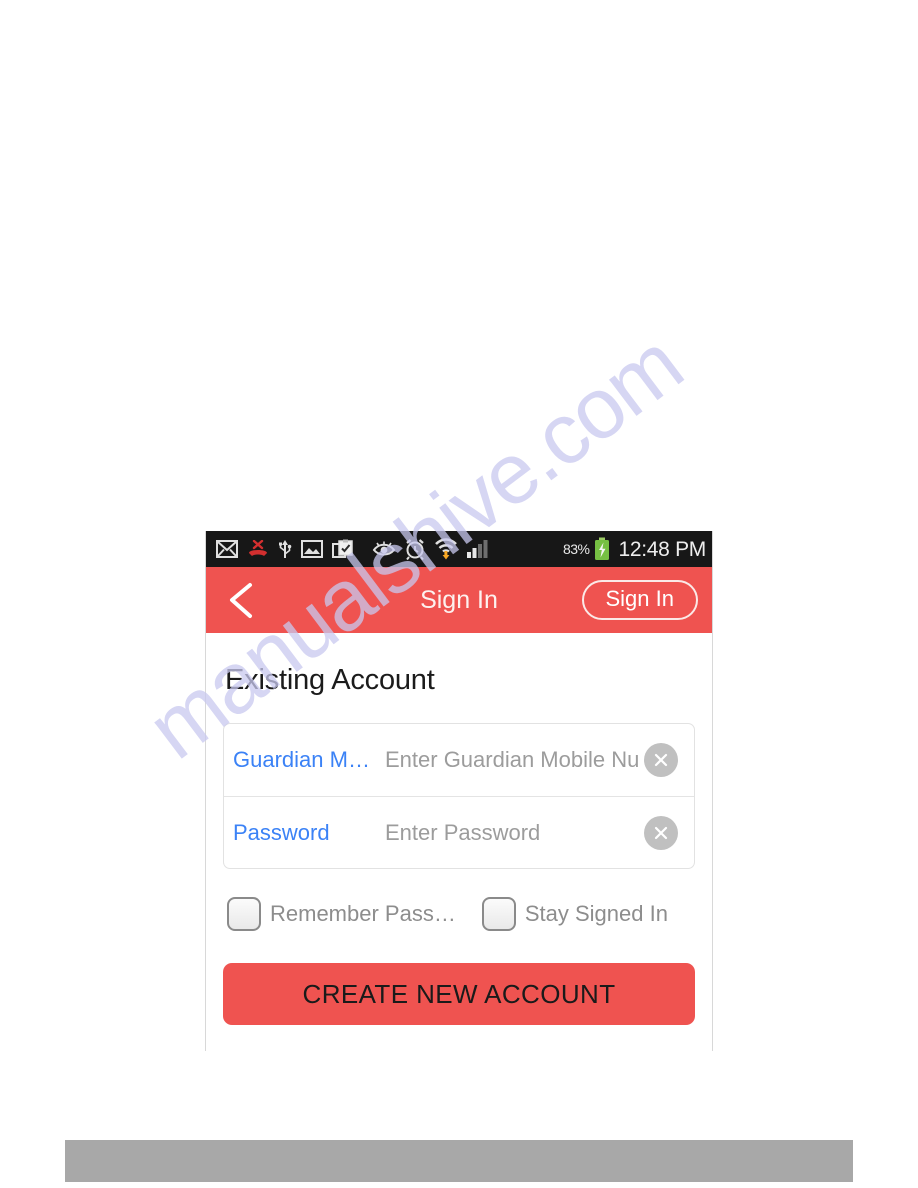 This screenshot has width=918, height=1188. I want to click on password-field-row: Password, so click(459, 832).